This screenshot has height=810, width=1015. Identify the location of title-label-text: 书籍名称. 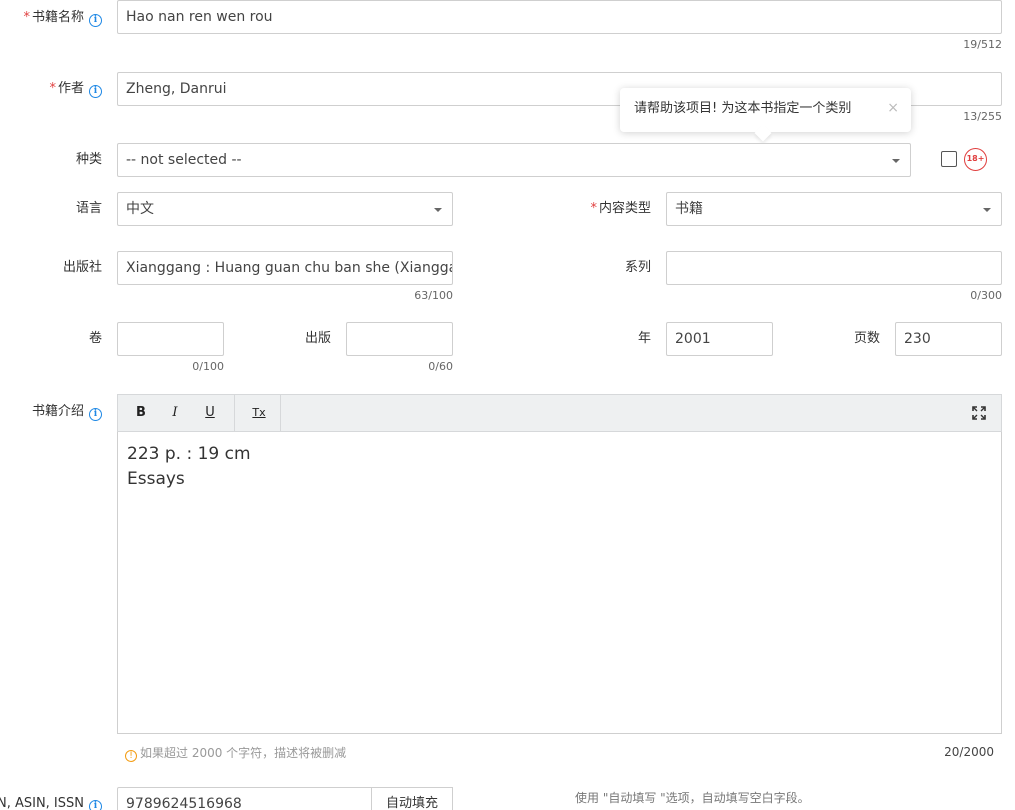
(57, 17).